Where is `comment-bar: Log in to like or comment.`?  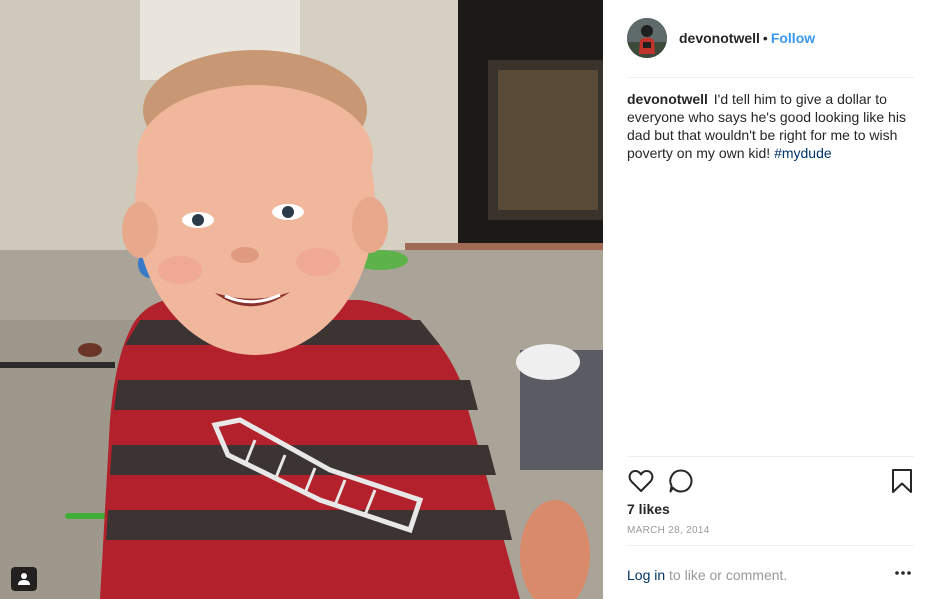
comment-bar: Log in to like or comment. is located at coordinates (770, 572).